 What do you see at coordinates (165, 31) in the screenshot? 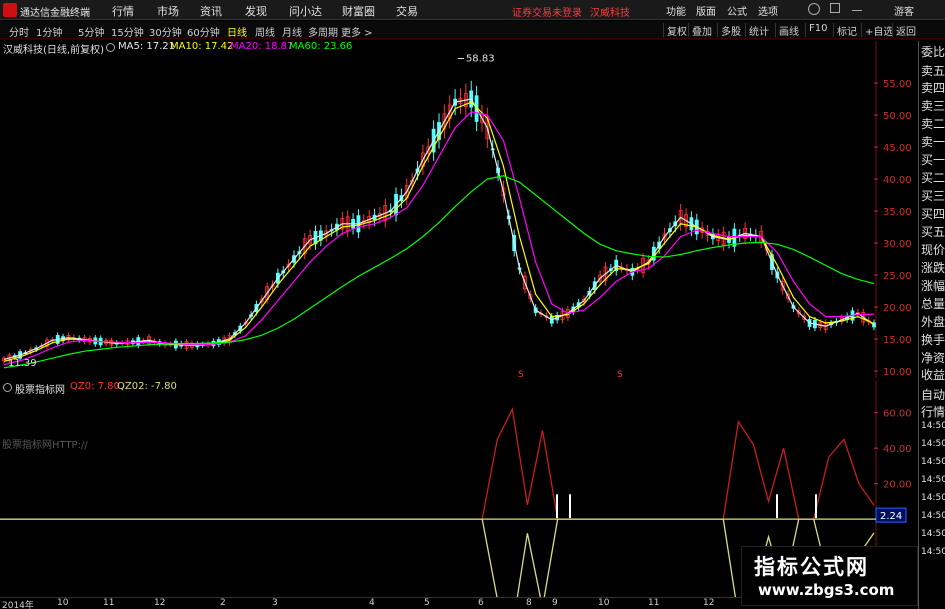
I see `period-30min: 30分钟` at bounding box center [165, 31].